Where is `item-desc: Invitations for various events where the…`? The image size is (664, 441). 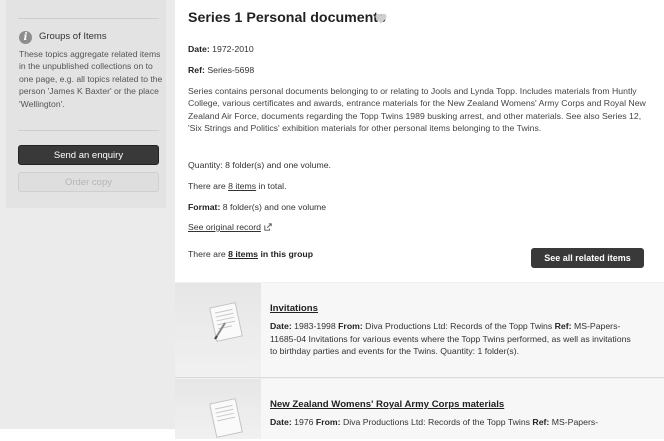 item-desc: Invitations for various events where the… is located at coordinates (450, 345).